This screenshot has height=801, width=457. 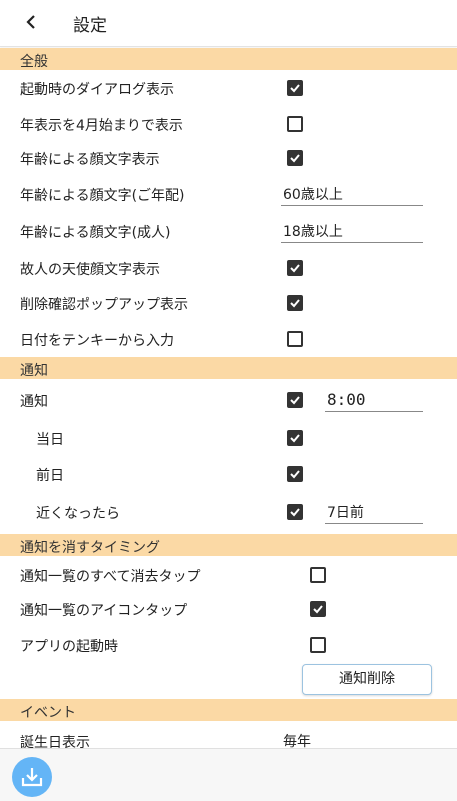 I want to click on deceased-angel-checkbox, so click(x=295, y=268).